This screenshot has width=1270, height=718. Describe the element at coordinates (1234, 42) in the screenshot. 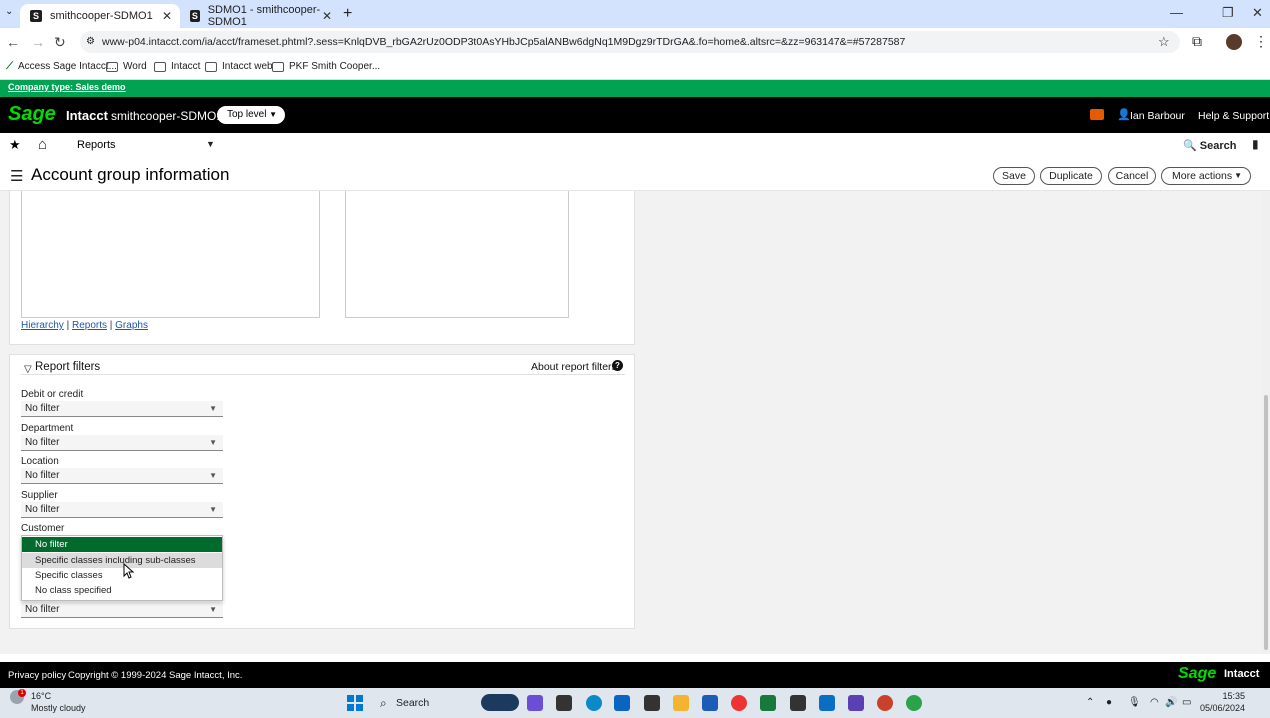

I see `profile-avatar` at that location.